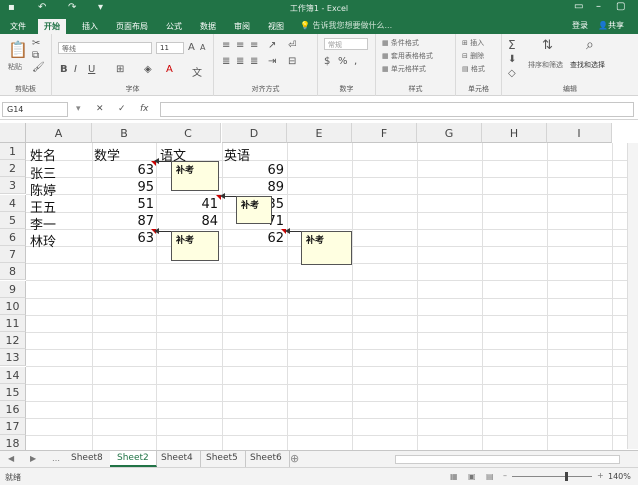 The height and width of the screenshot is (485, 638). Describe the element at coordinates (122, 109) in the screenshot. I see `enter-icon: ✓` at that location.